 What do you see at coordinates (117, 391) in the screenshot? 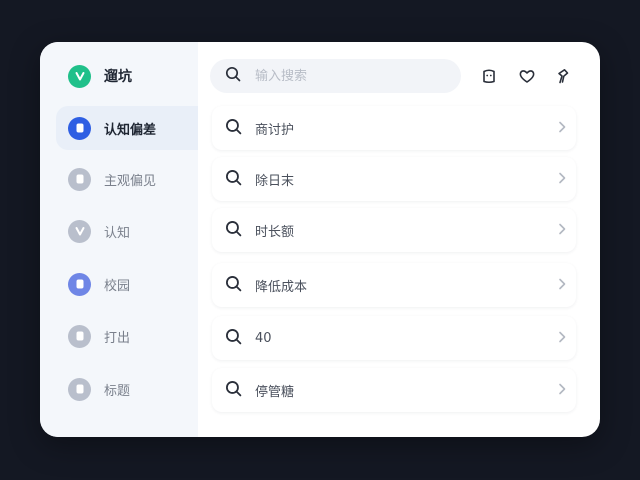
I see `sidebar-item-label: 标题` at bounding box center [117, 391].